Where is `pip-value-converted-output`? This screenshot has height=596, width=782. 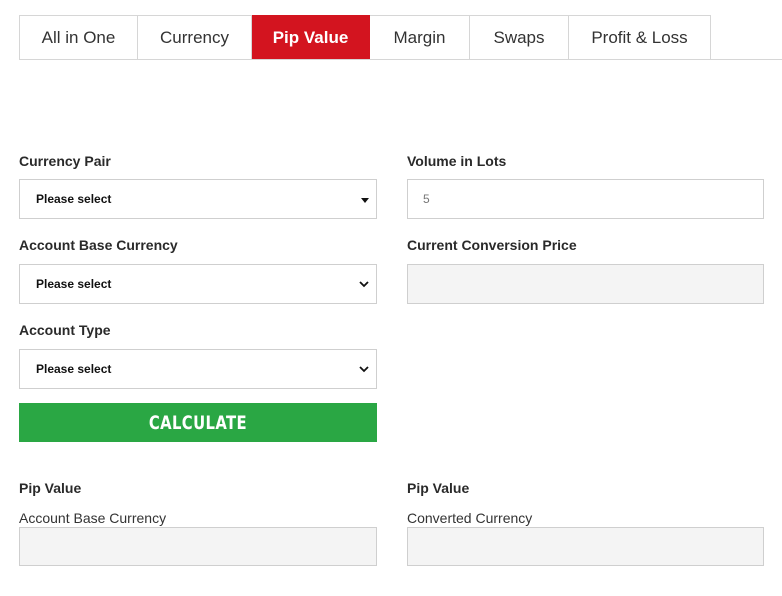
pip-value-converted-output is located at coordinates (585, 546).